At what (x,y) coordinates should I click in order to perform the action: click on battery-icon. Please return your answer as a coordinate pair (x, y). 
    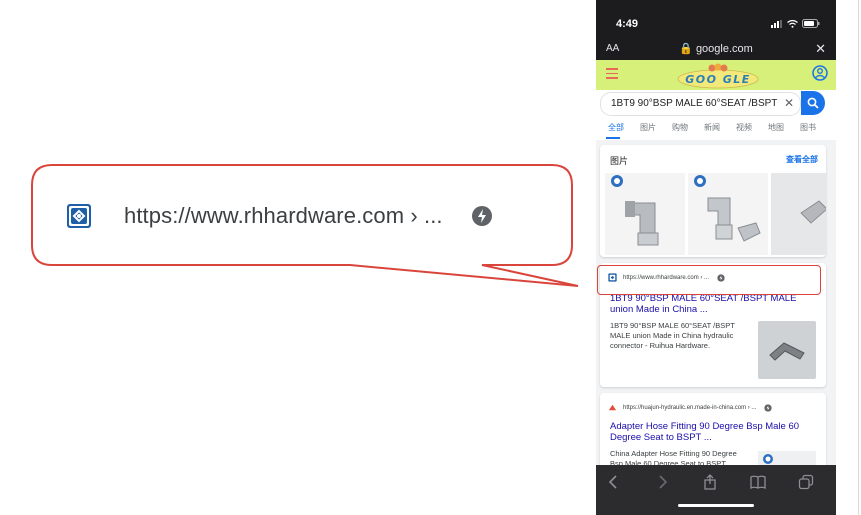
    Looking at the image, I should click on (811, 23).